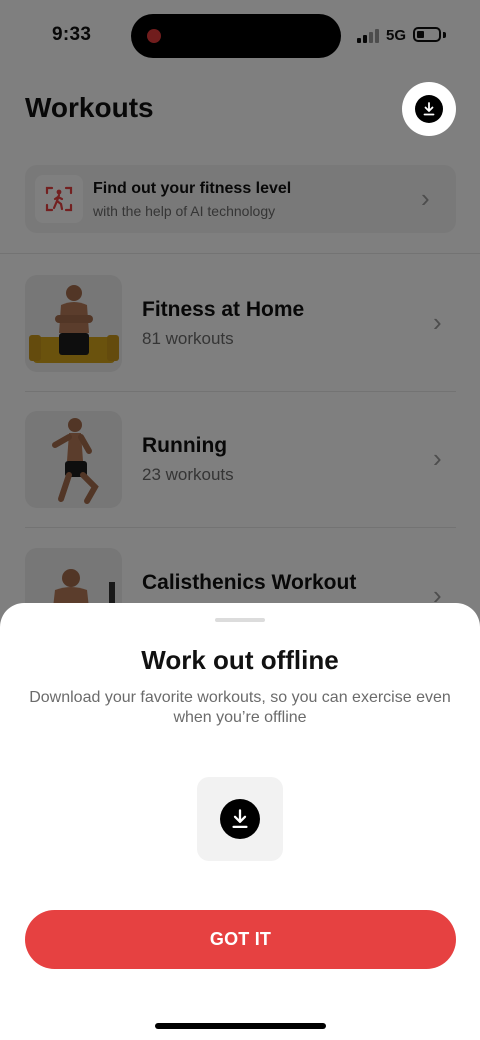  I want to click on sheet-grabber, so click(240, 620).